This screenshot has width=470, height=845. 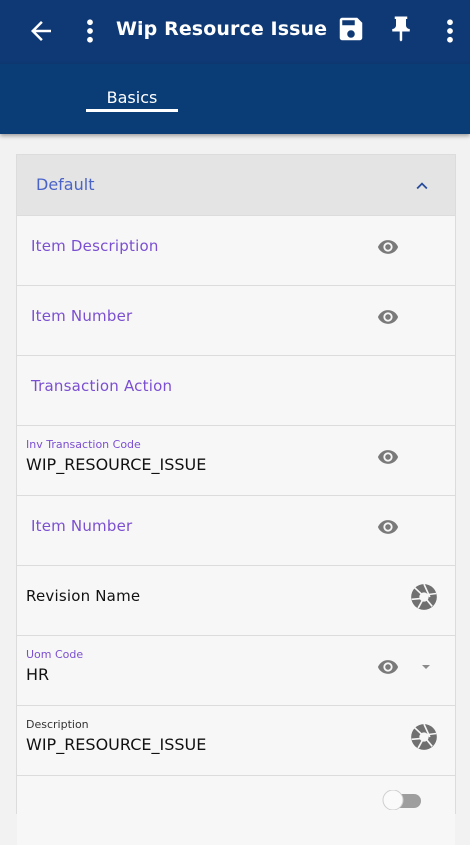 What do you see at coordinates (41, 31) in the screenshot?
I see `arrow-back-icon` at bounding box center [41, 31].